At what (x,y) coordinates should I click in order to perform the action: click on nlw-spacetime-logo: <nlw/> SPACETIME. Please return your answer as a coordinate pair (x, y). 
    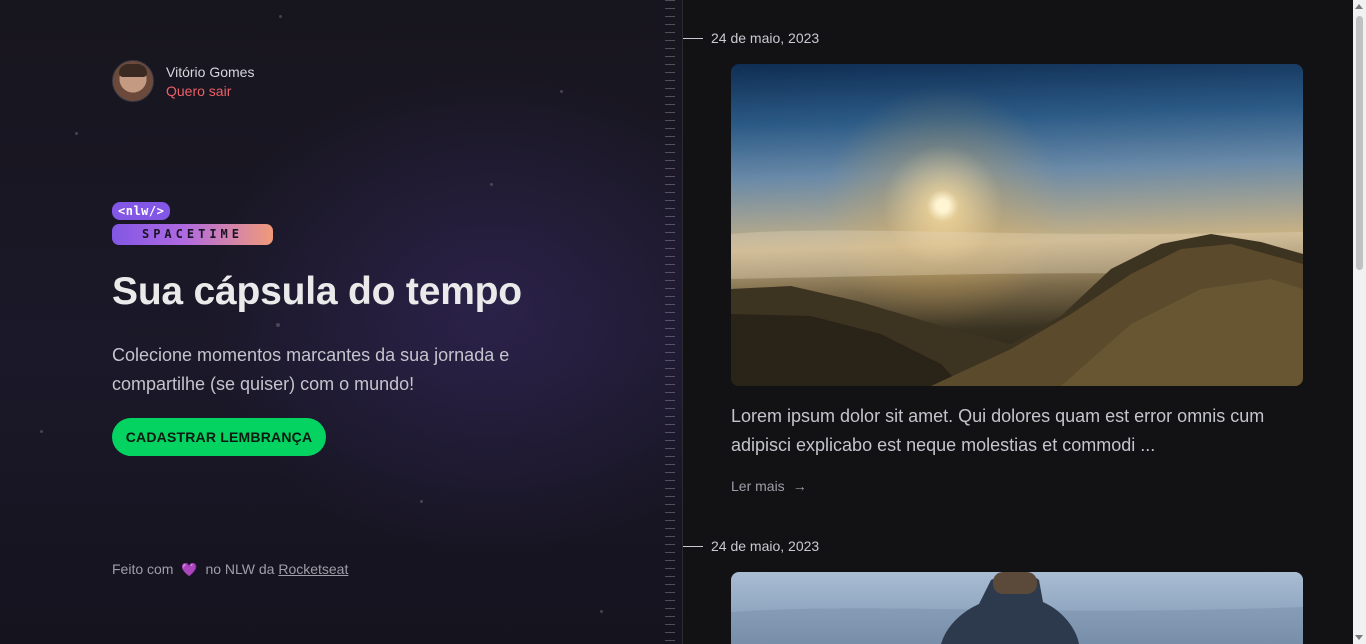
    Looking at the image, I should click on (192, 223).